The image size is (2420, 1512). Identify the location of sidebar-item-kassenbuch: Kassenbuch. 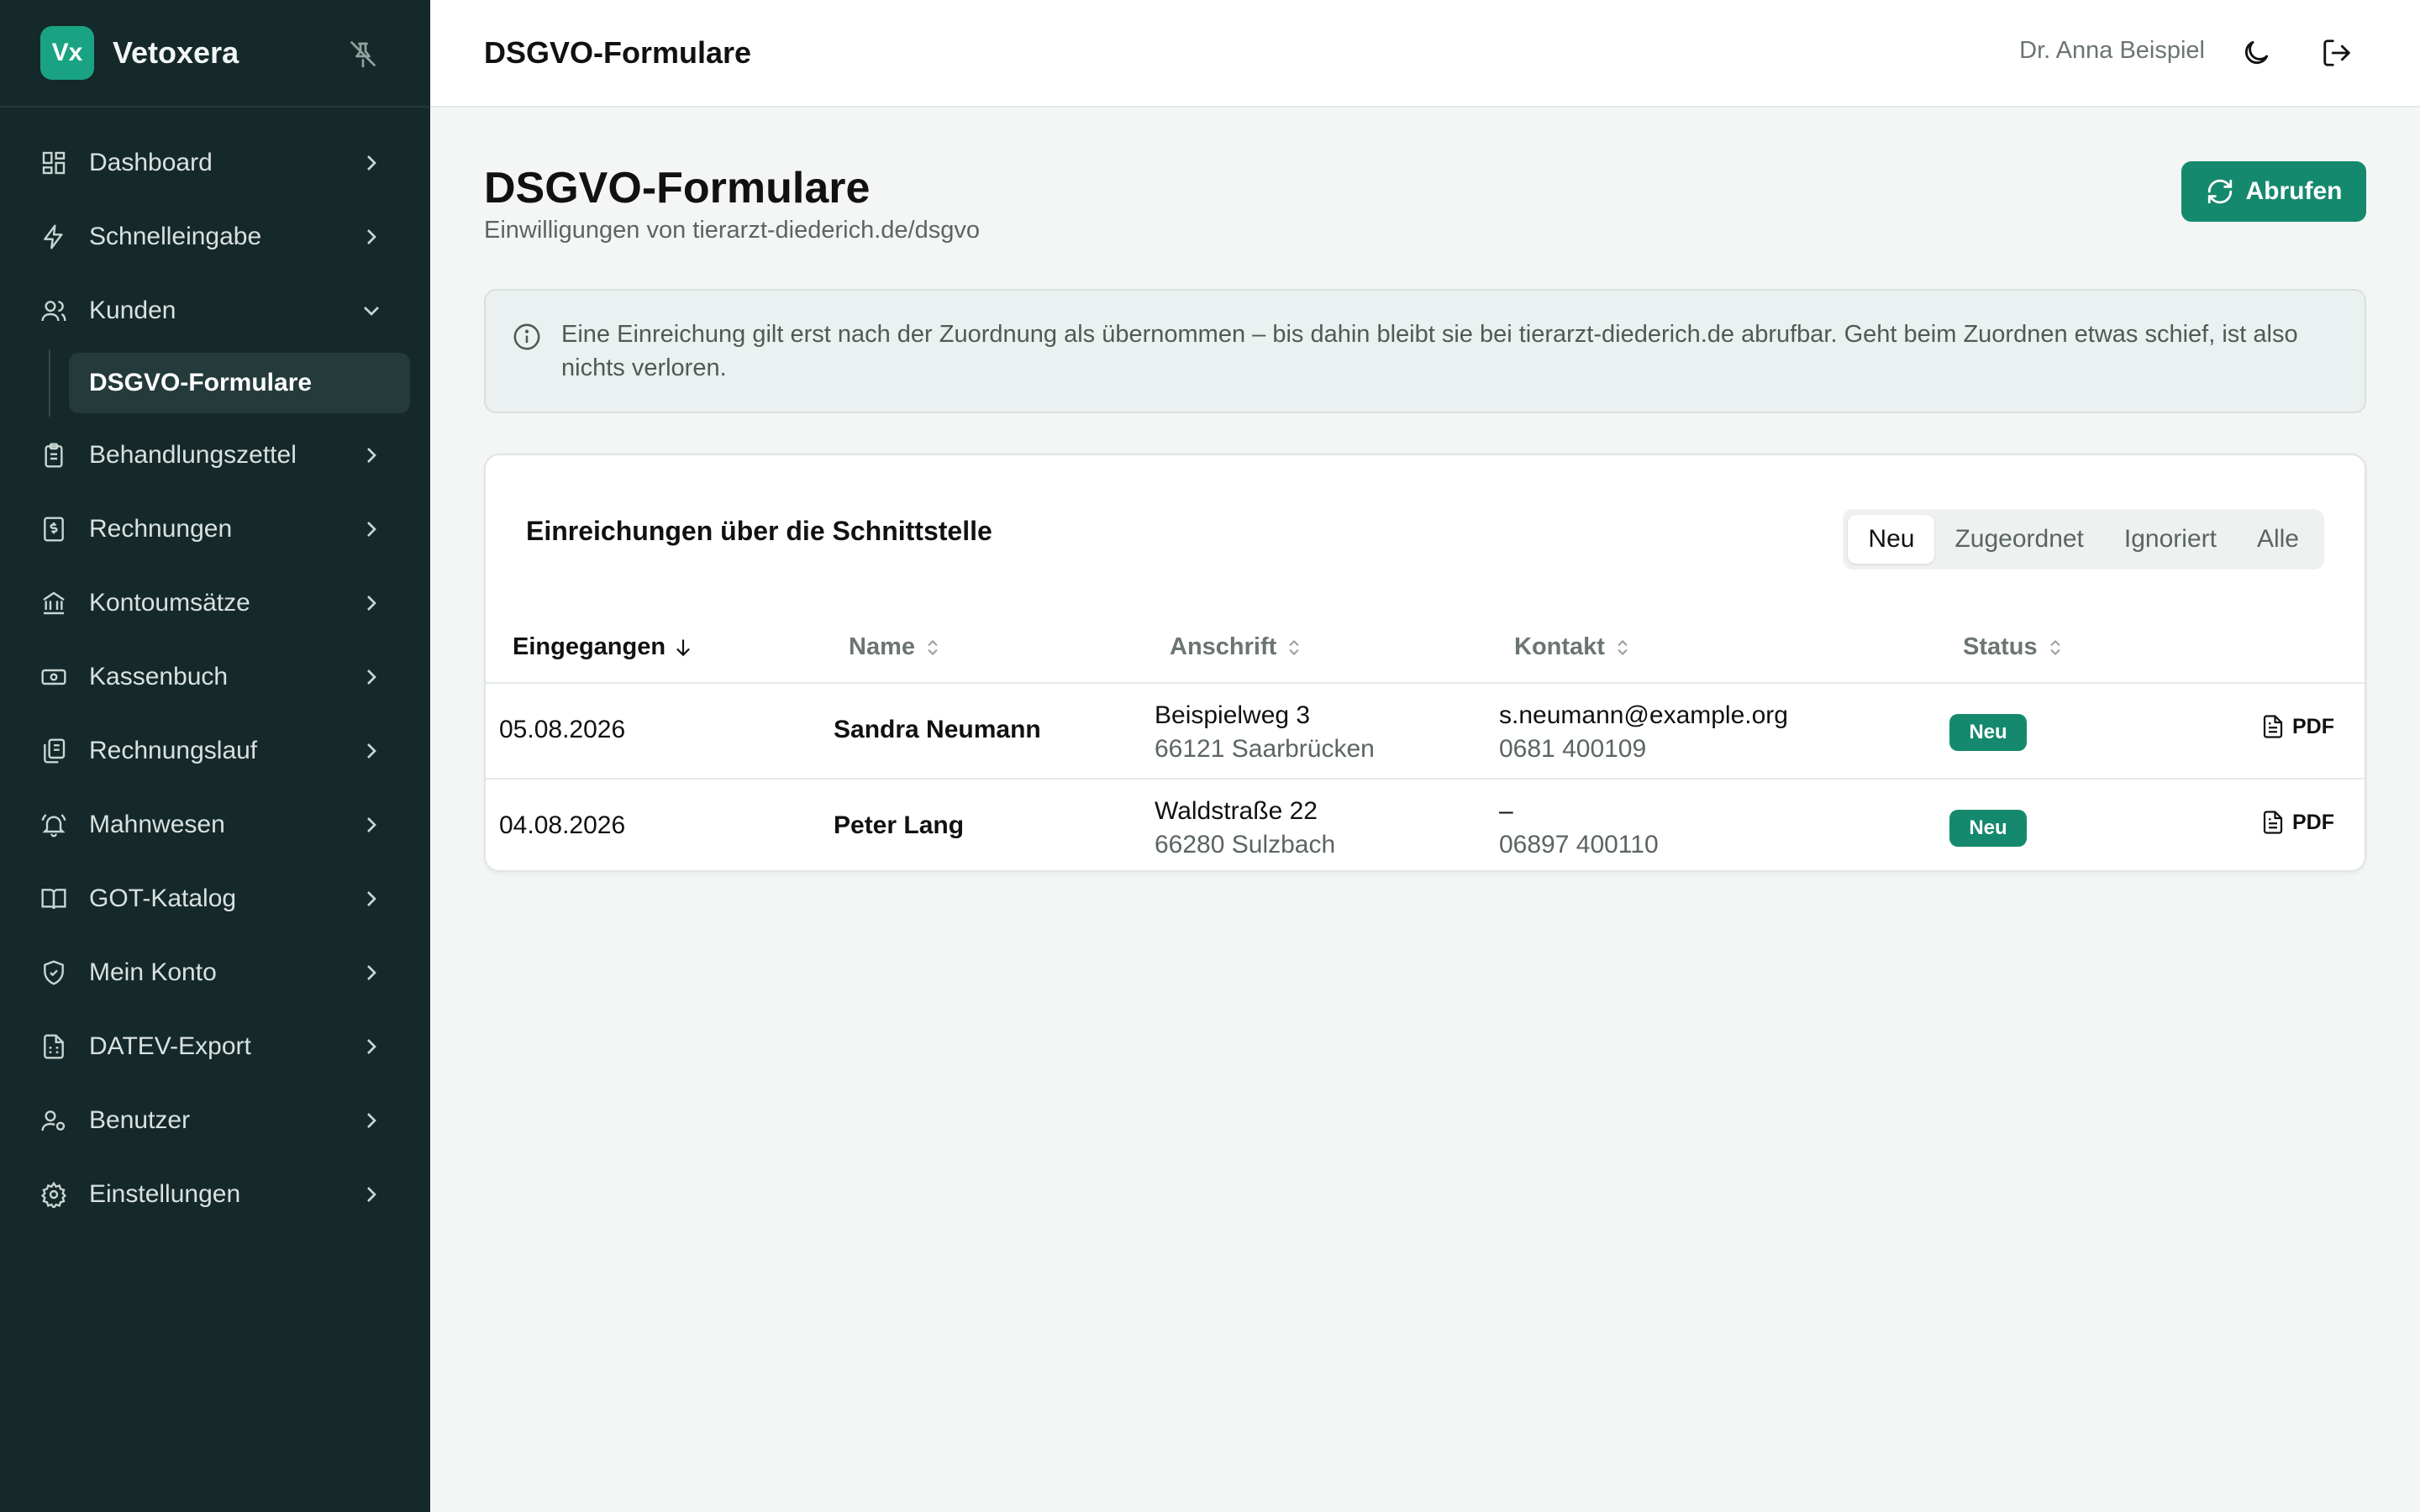
(215, 677).